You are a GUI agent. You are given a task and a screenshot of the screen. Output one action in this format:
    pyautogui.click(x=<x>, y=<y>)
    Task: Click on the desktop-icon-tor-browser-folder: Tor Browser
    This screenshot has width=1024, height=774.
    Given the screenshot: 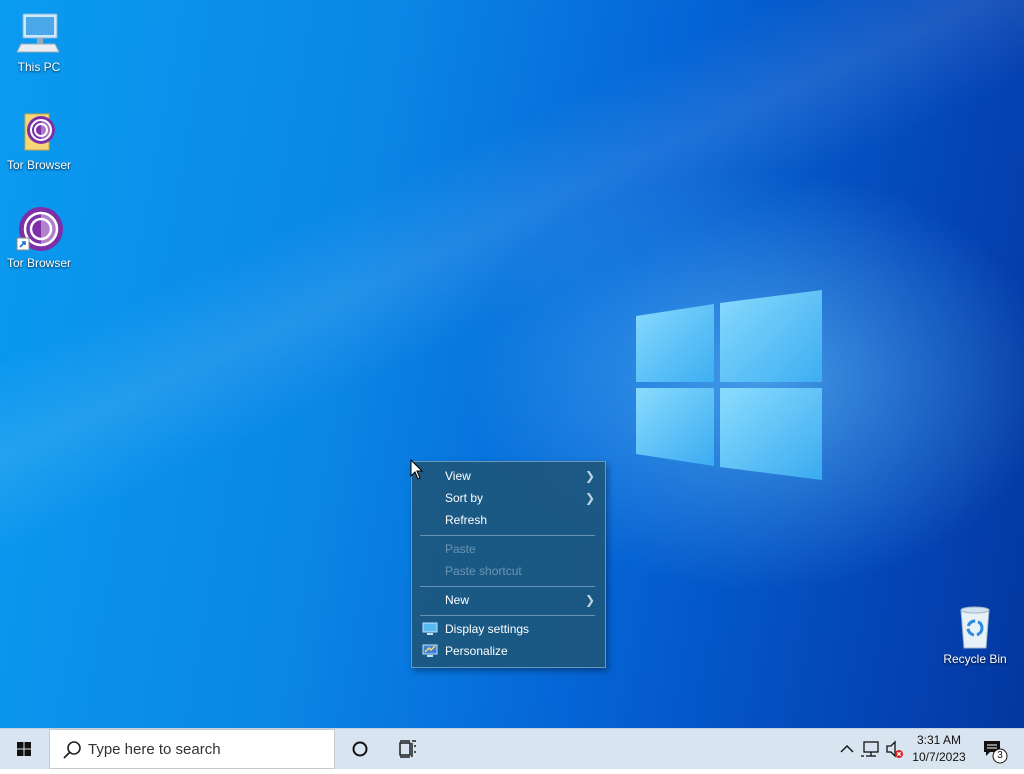 What is the action you would take?
    pyautogui.click(x=39, y=140)
    